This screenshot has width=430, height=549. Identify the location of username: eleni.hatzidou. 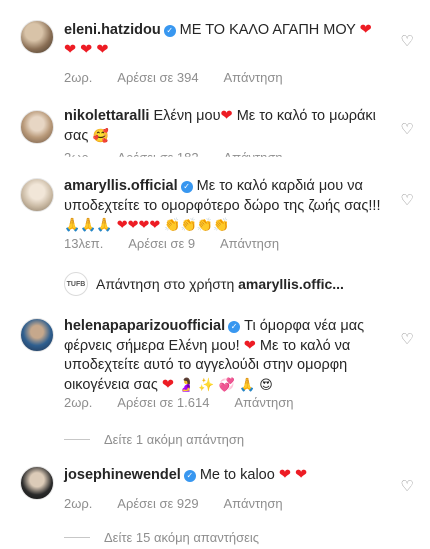
(112, 30).